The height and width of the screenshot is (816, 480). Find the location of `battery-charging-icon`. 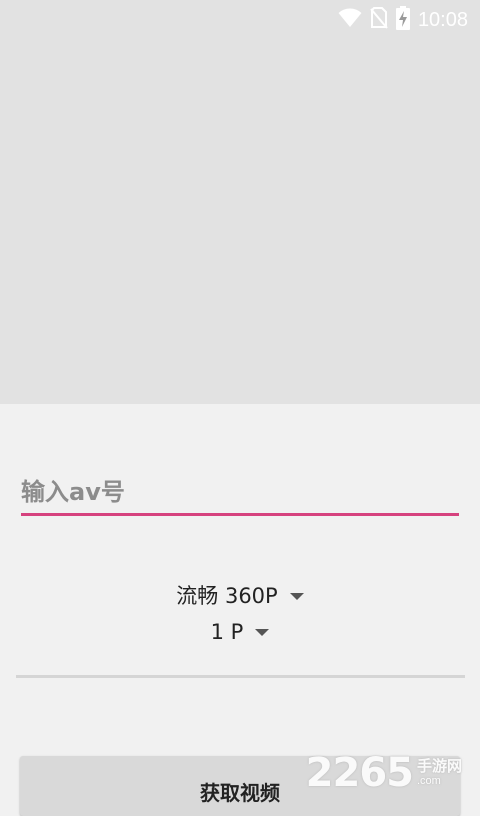

battery-charging-icon is located at coordinates (402, 20).